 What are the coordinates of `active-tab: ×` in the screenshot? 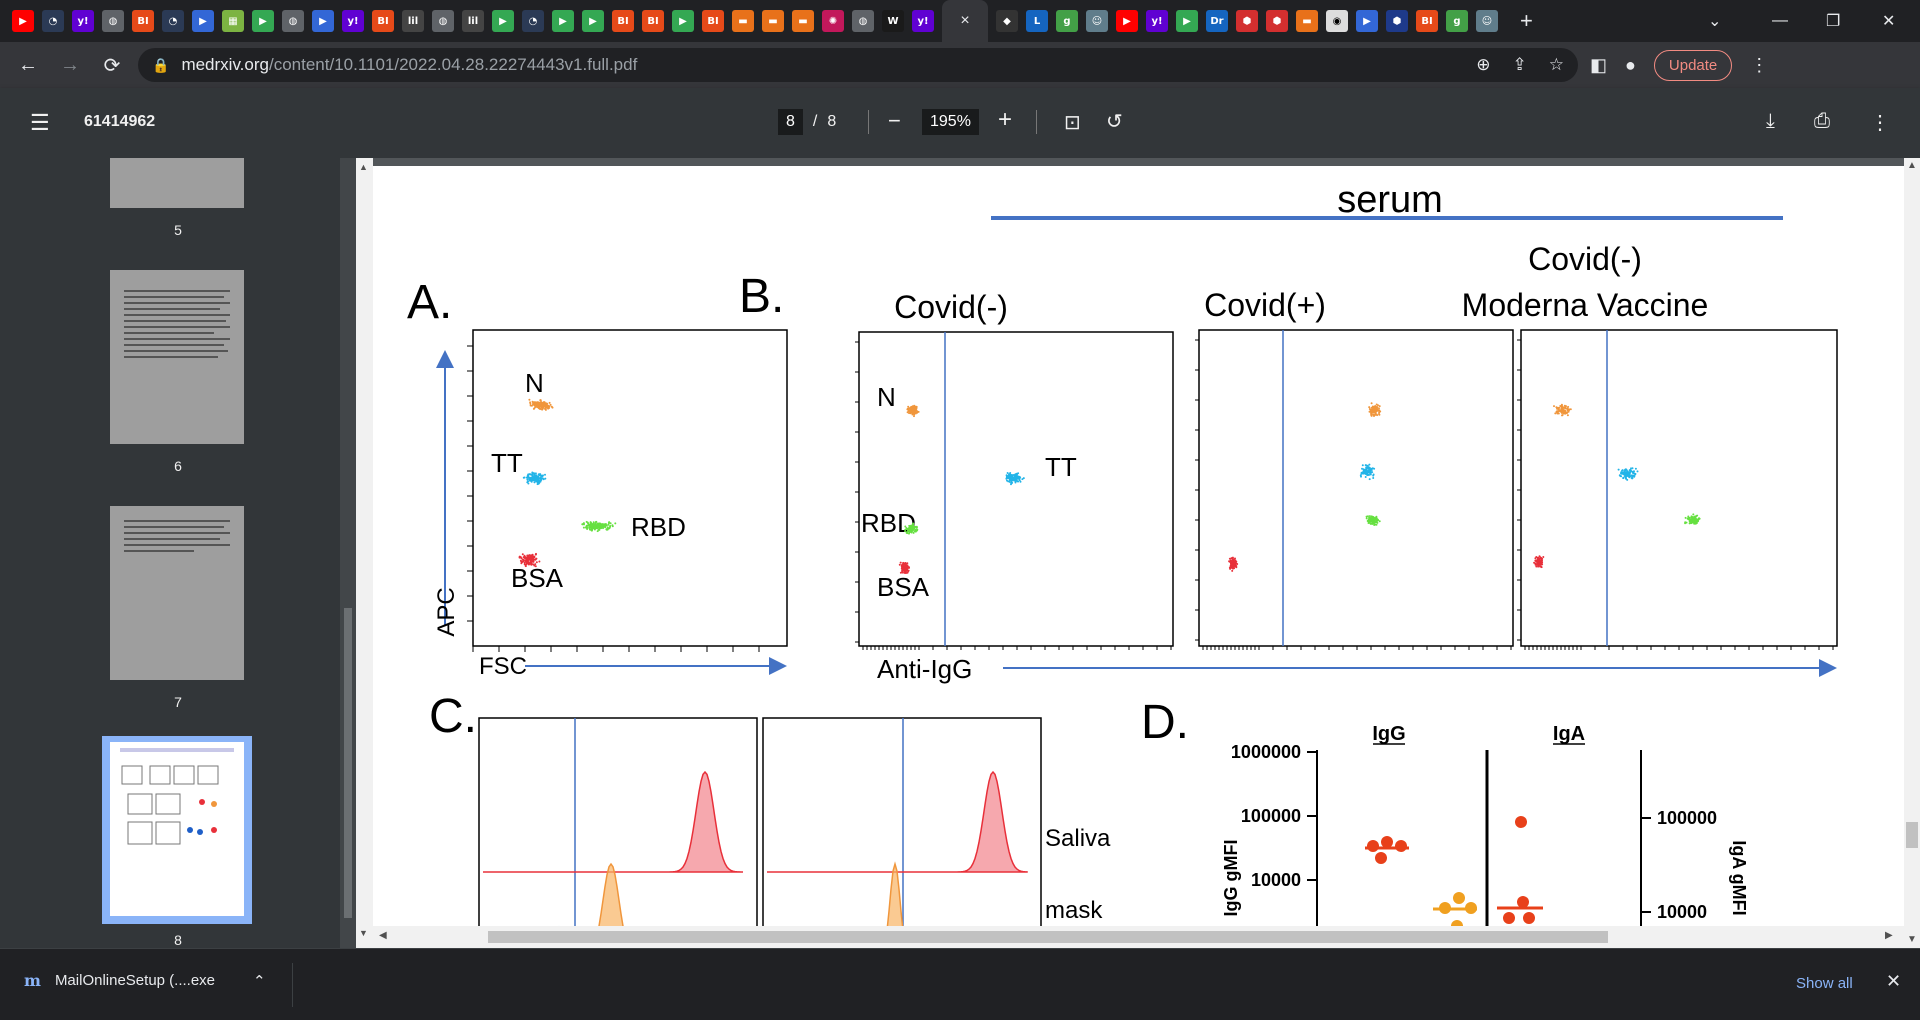 It's located at (965, 21).